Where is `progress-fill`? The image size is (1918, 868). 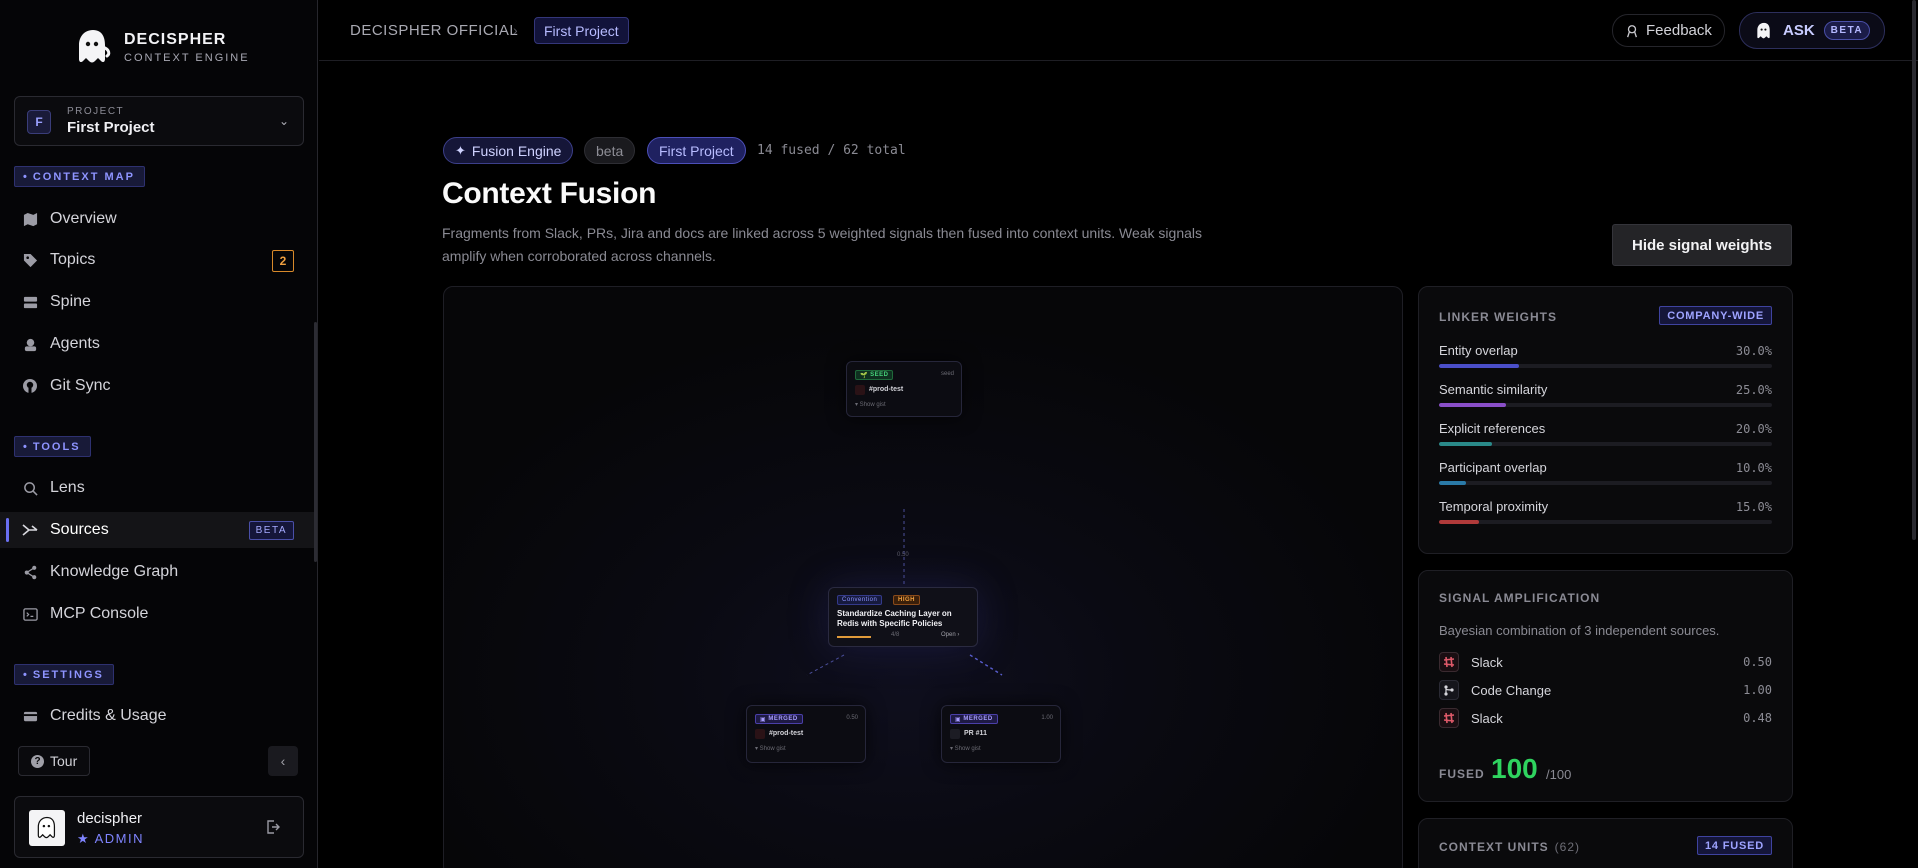
progress-fill is located at coordinates (854, 637).